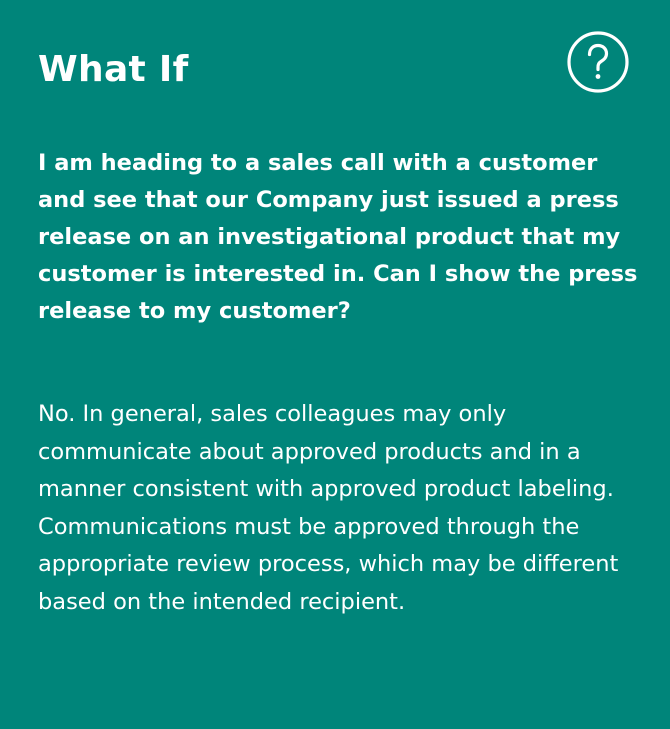 Image resolution: width=670 pixels, height=729 pixels. I want to click on question-circle-icon, so click(598, 62).